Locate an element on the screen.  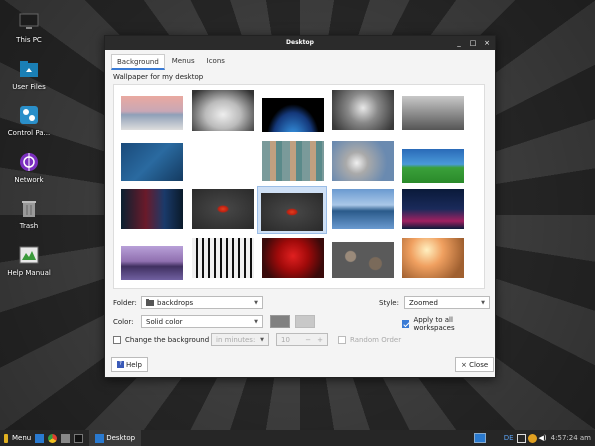
network-icon is located at coordinates (29, 162).